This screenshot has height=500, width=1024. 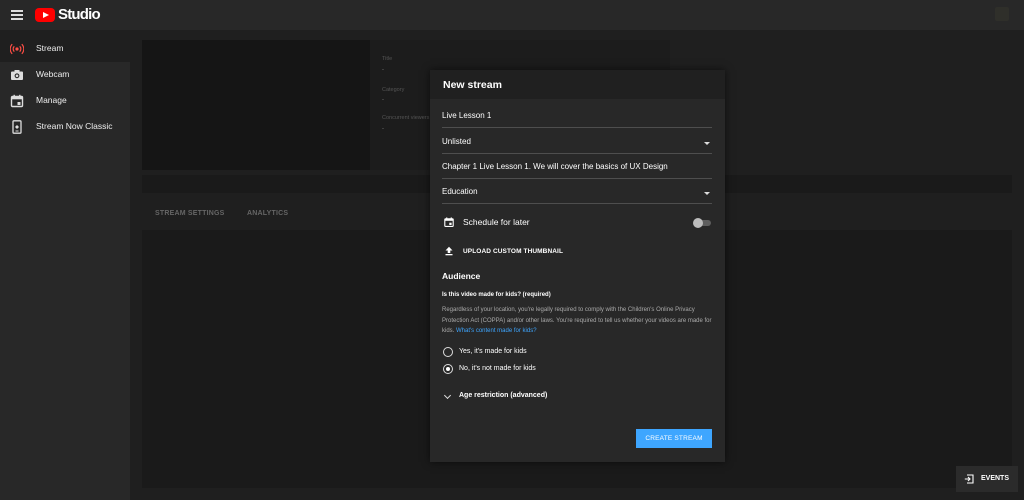 What do you see at coordinates (512, 15) in the screenshot?
I see `top-bar: Studio` at bounding box center [512, 15].